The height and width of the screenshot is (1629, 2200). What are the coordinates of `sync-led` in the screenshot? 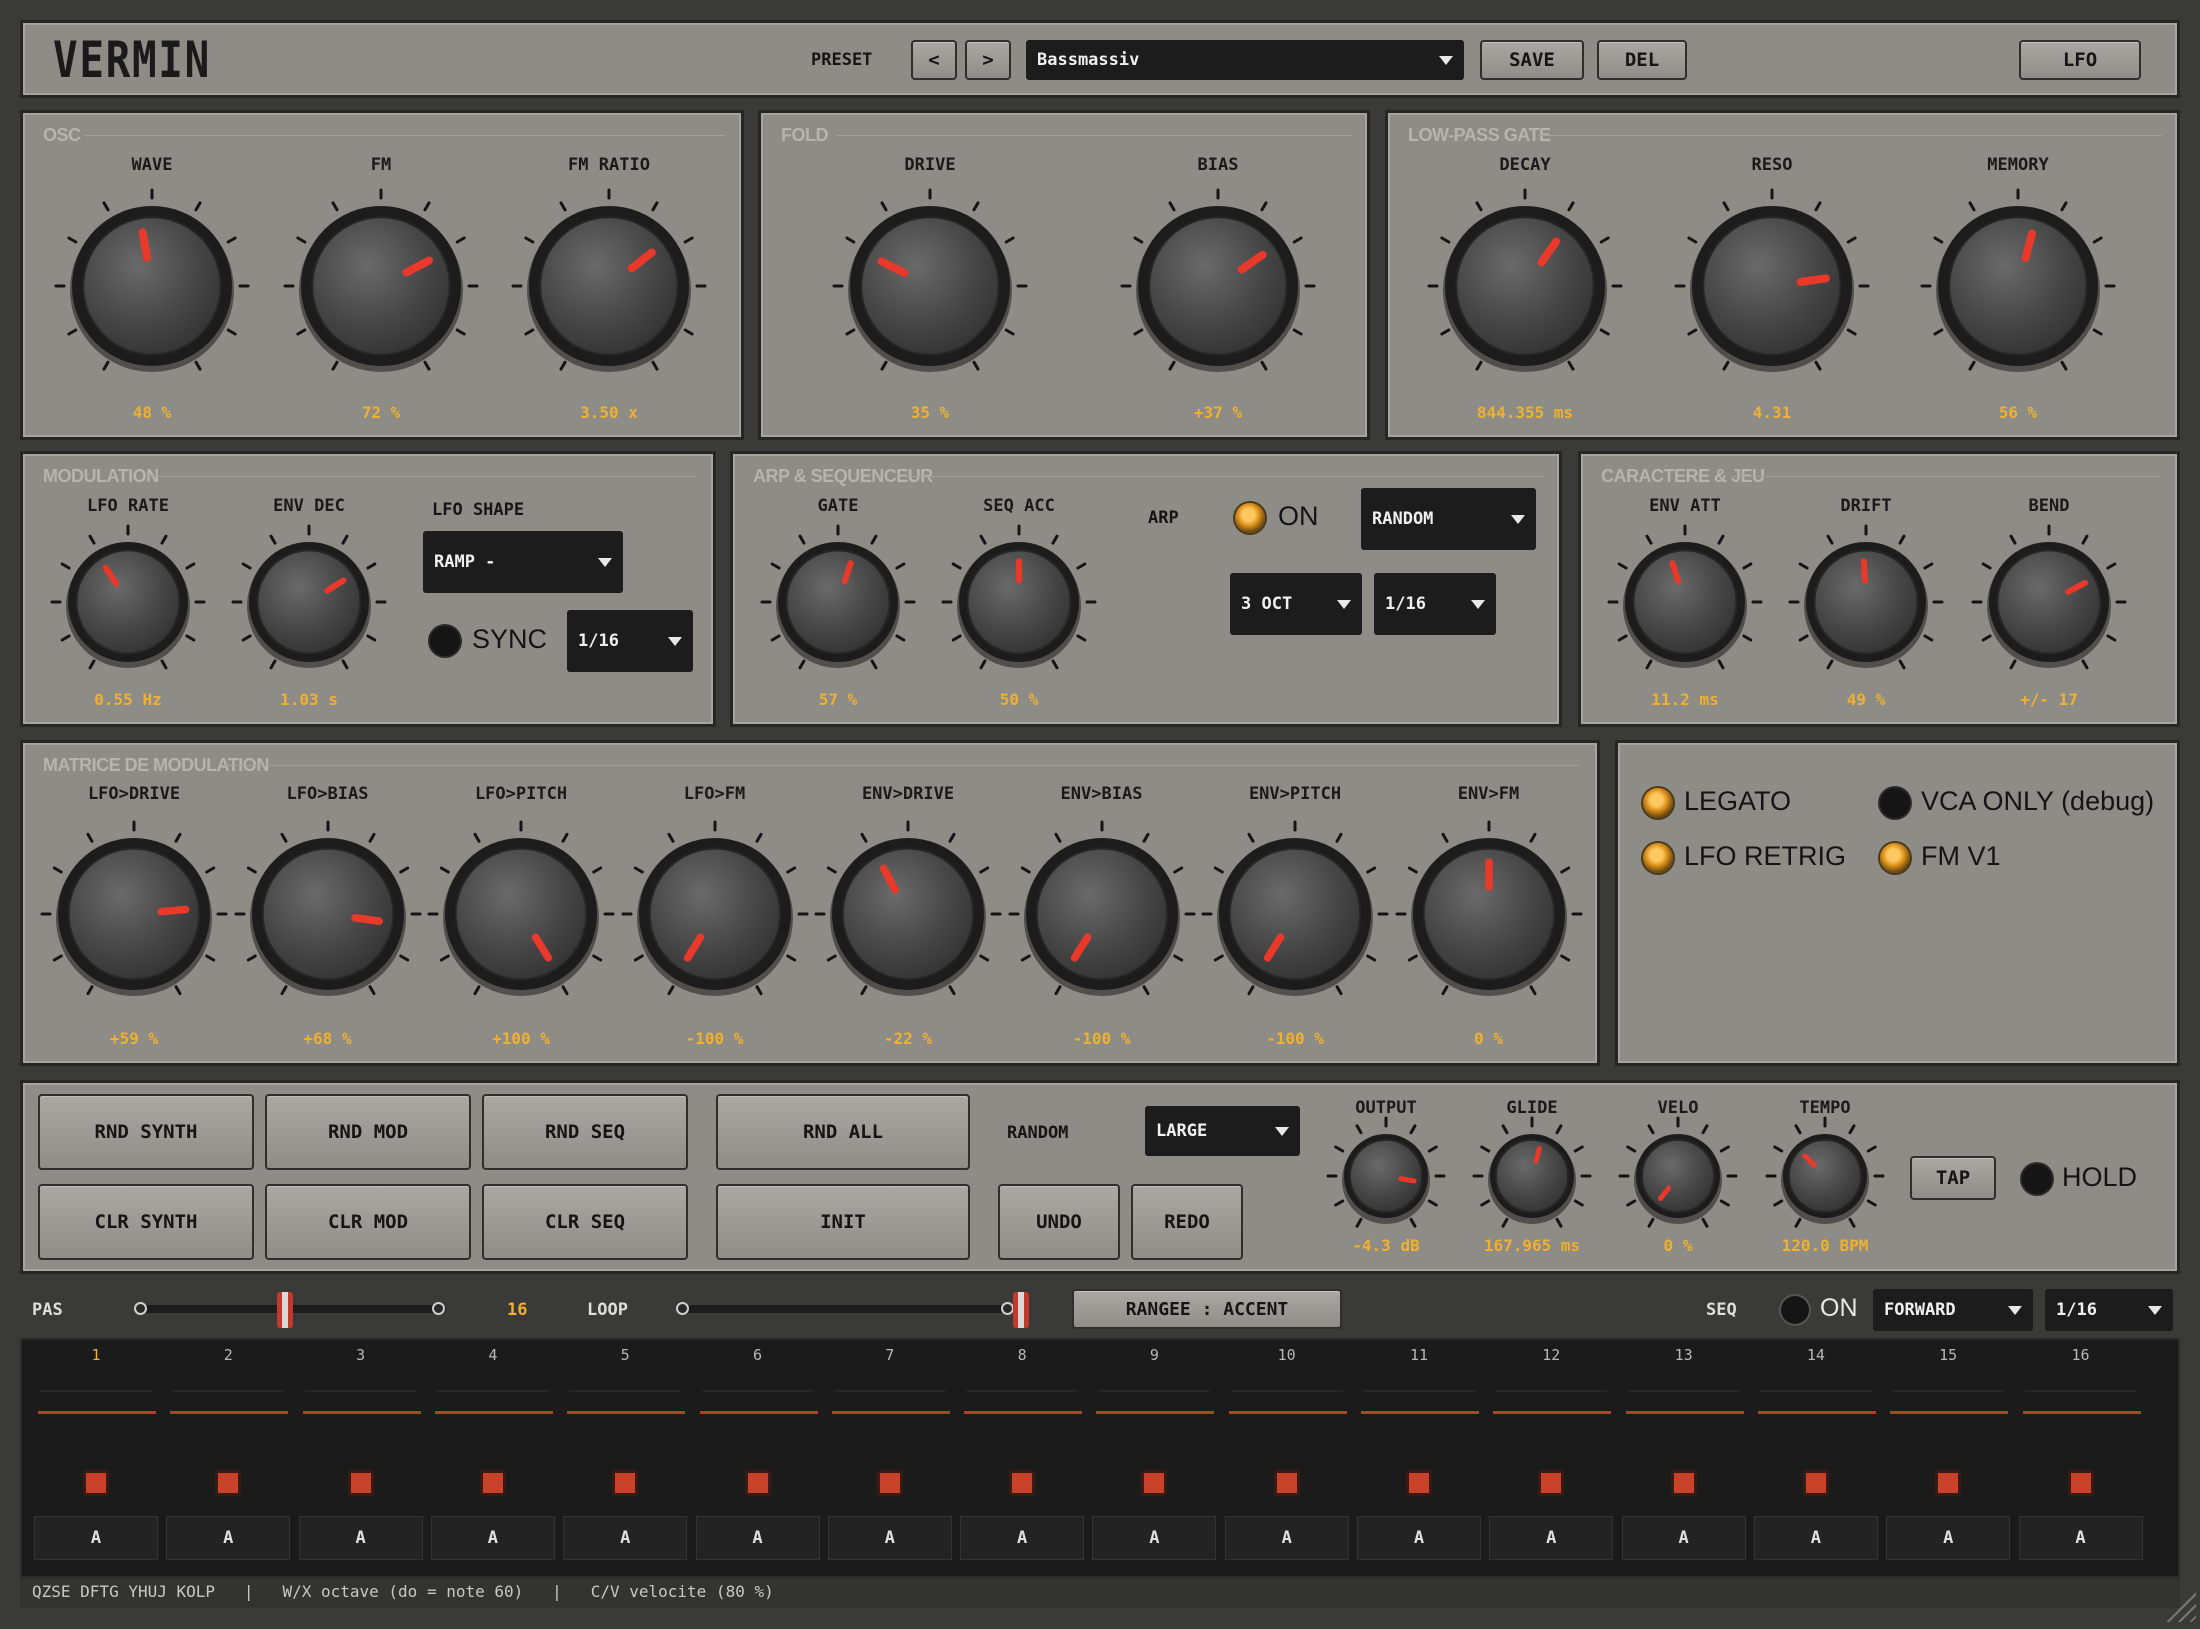 It's located at (445, 641).